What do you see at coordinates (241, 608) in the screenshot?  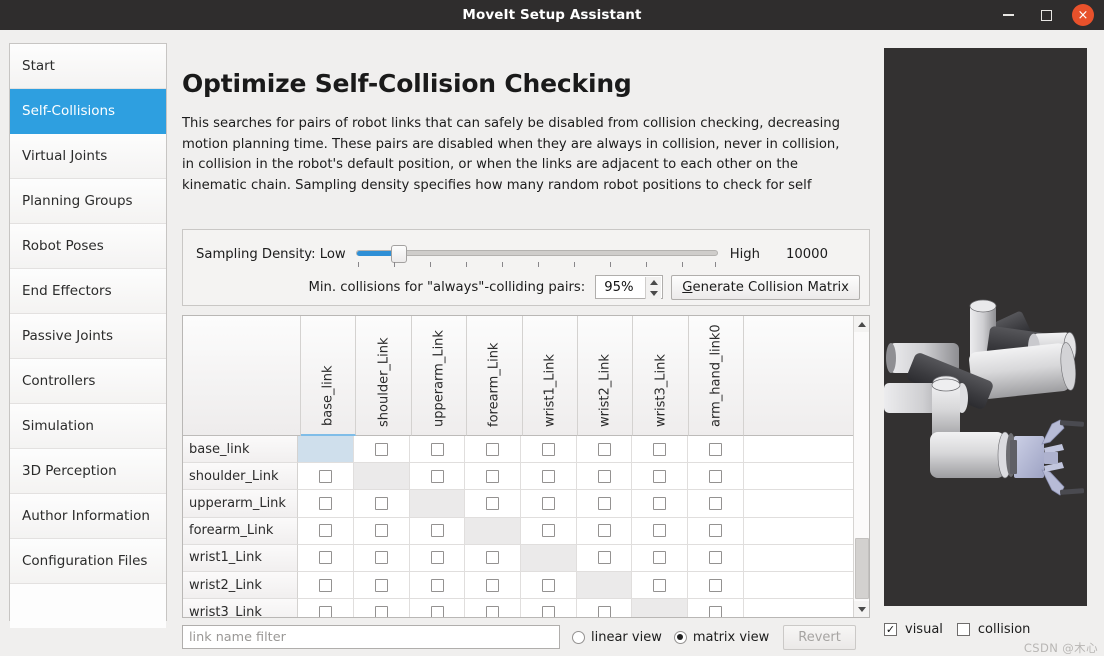 I see `row-header: wrist3_Link` at bounding box center [241, 608].